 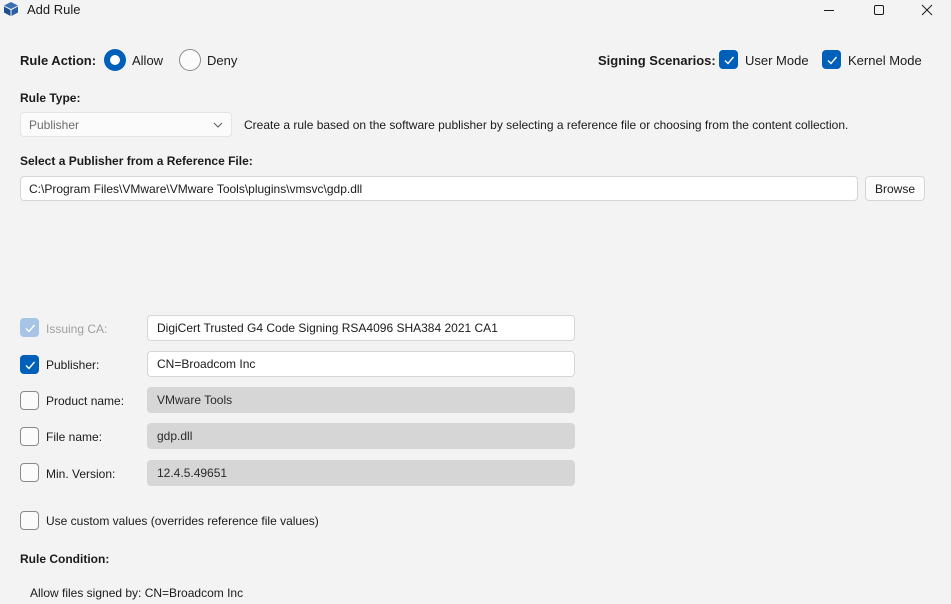 What do you see at coordinates (126, 124) in the screenshot?
I see `rule-type-dropdown: Publisher` at bounding box center [126, 124].